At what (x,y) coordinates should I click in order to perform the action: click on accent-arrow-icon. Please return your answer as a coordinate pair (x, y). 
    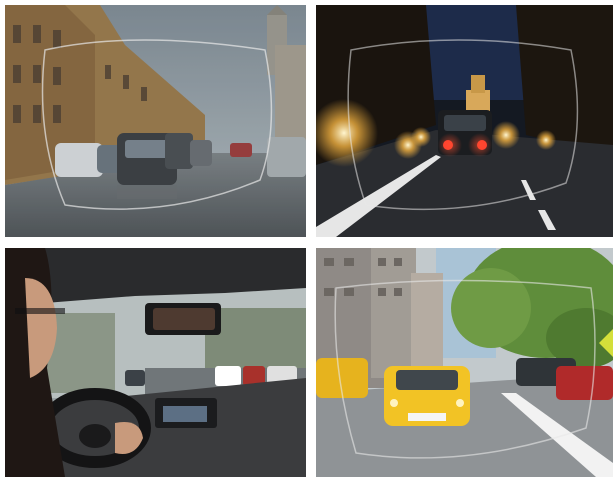
    Looking at the image, I should click on (606, 343).